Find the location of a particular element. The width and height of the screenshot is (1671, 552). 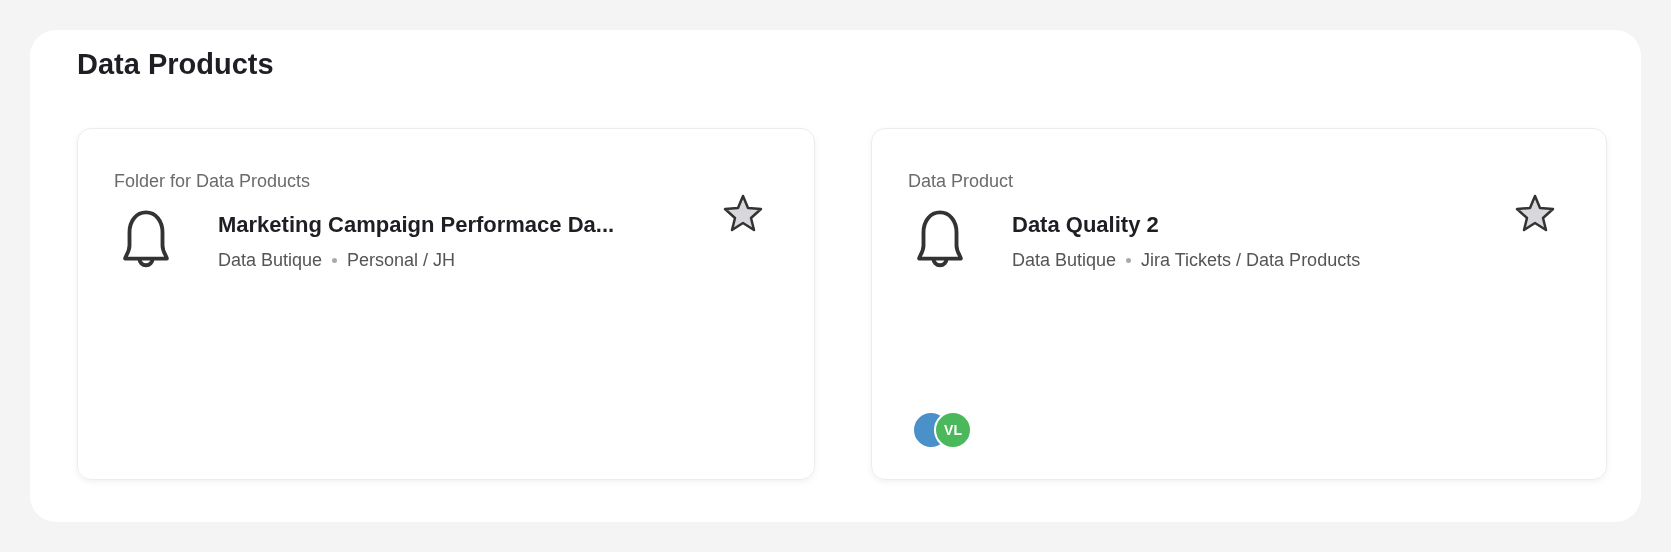

avatar: VL is located at coordinates (953, 430).